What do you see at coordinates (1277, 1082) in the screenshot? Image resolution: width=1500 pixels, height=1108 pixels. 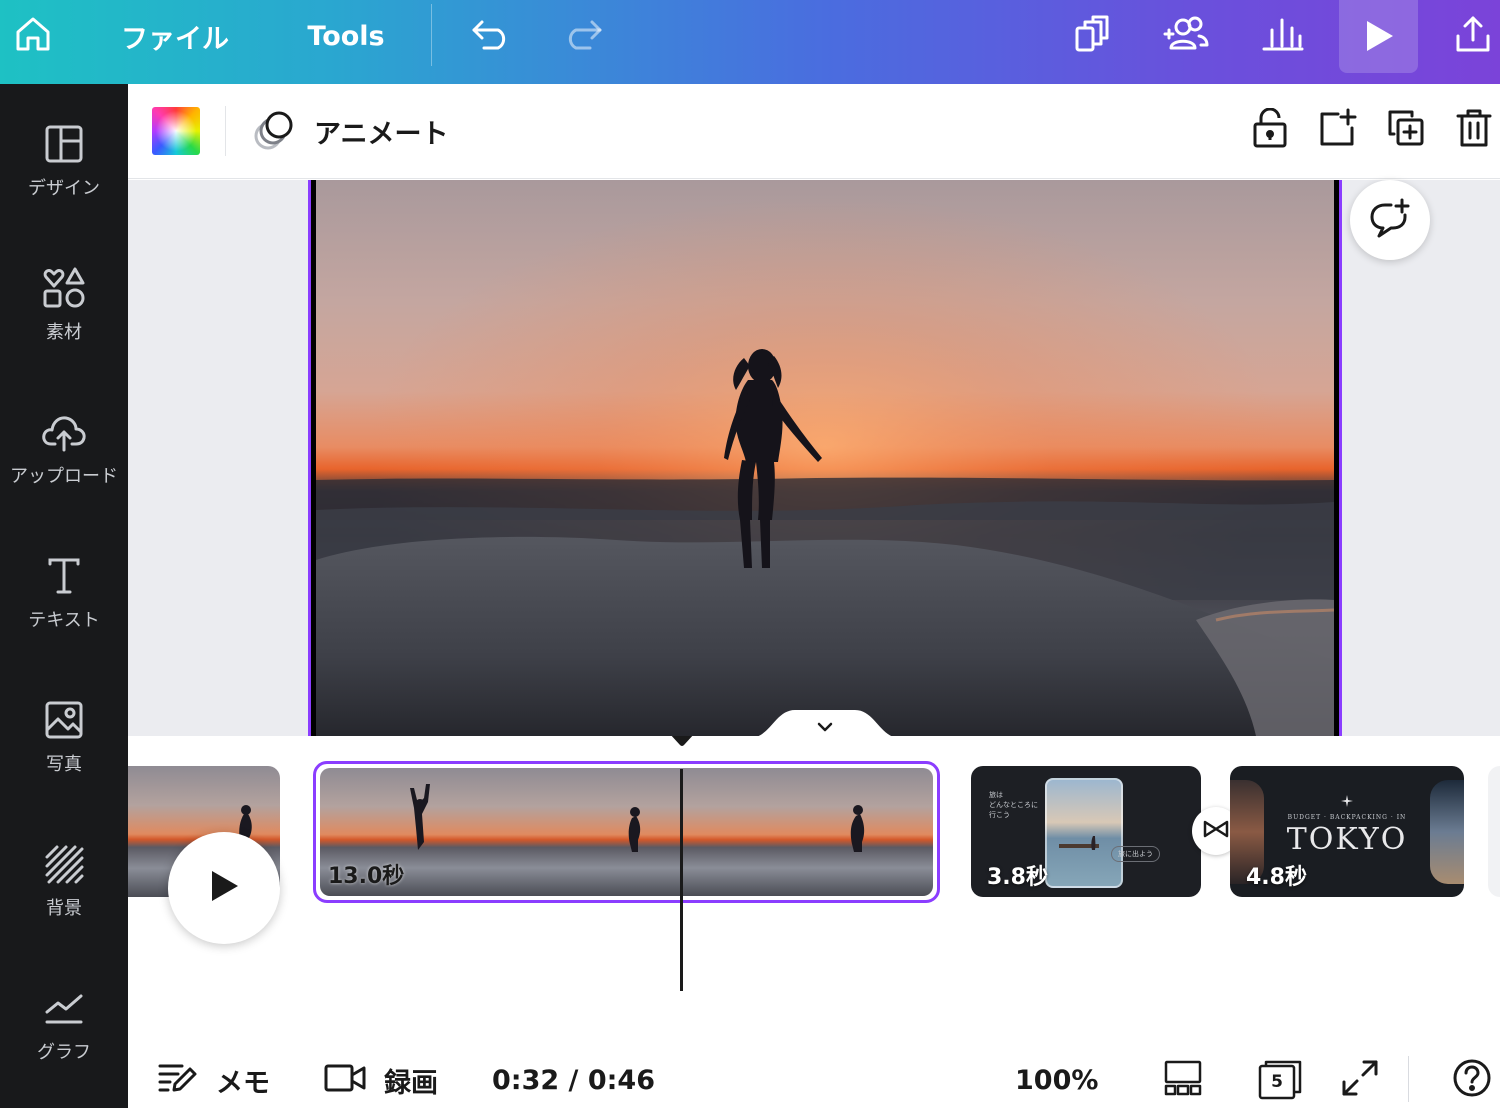 I see `page-count: 5` at bounding box center [1277, 1082].